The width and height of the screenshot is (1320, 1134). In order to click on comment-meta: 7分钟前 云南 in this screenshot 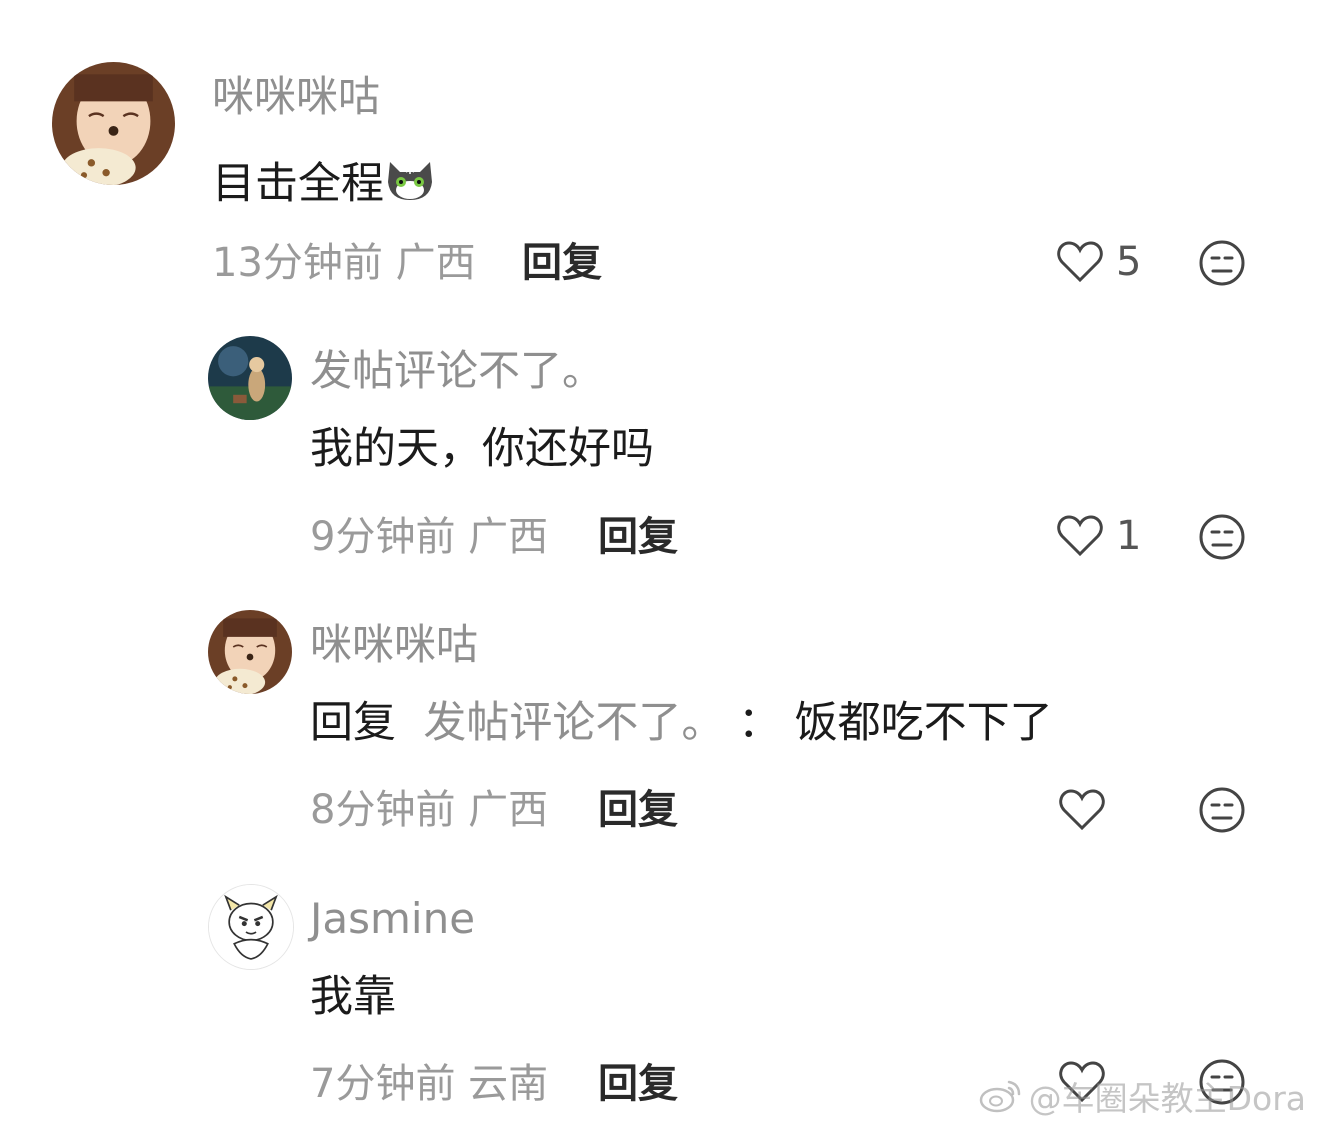, I will do `click(429, 1084)`.